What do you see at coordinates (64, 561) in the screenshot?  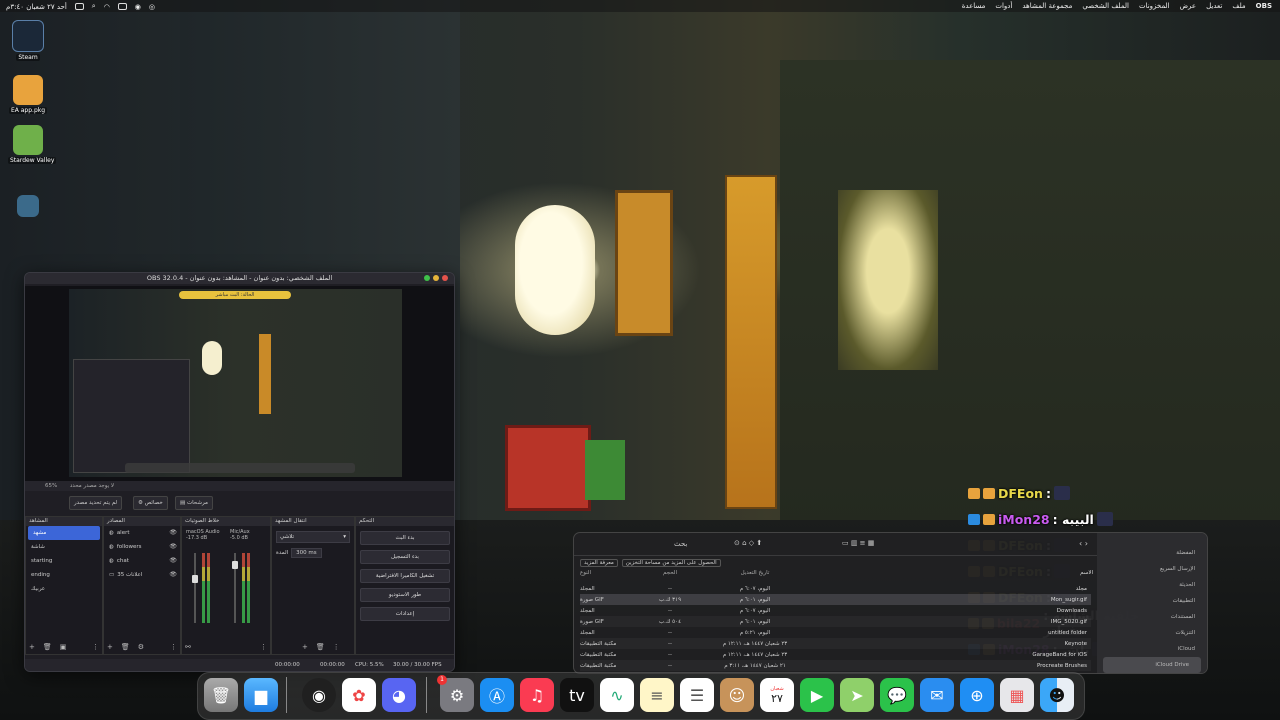 I see `scene-item: starting` at bounding box center [64, 561].